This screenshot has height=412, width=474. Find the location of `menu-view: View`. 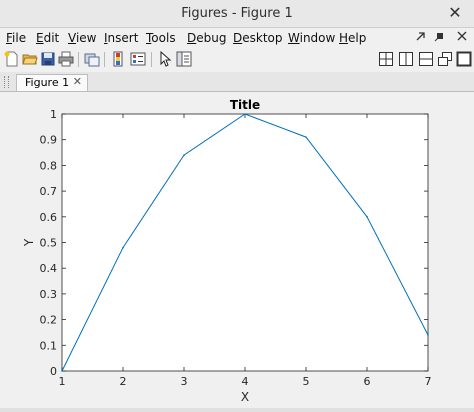

menu-view: View is located at coordinates (82, 38).